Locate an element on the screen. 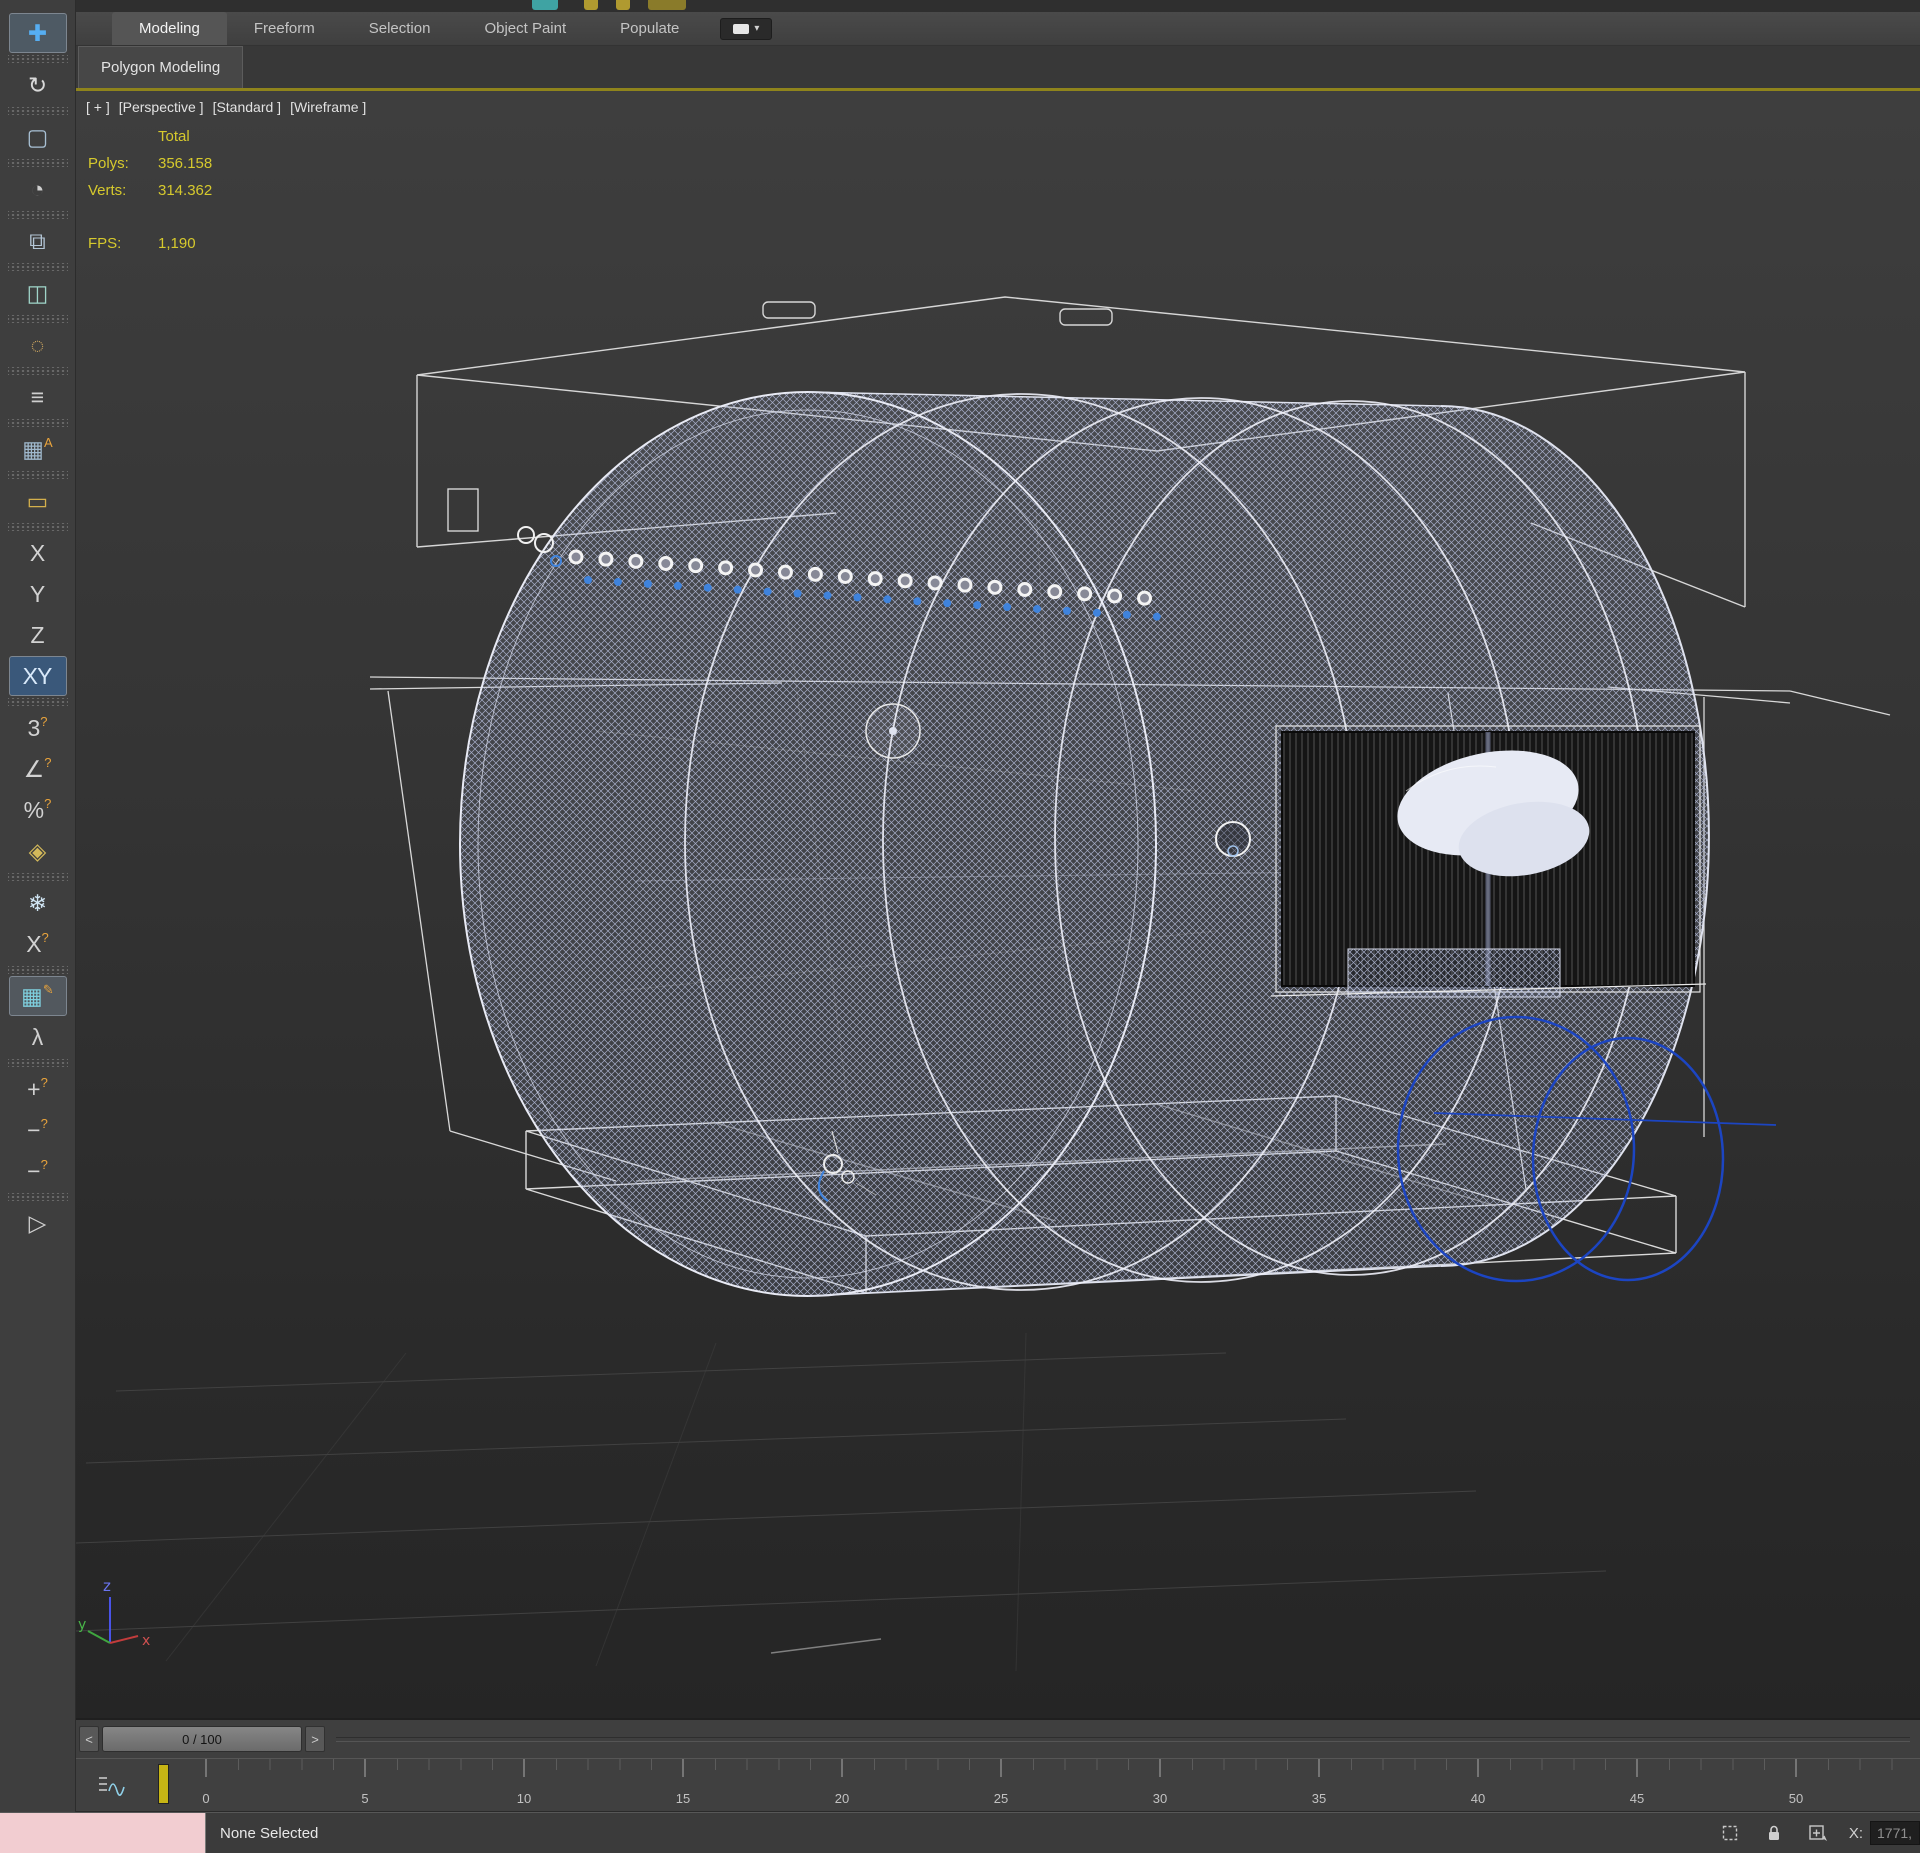  tool-icon: % is located at coordinates (33, 809).